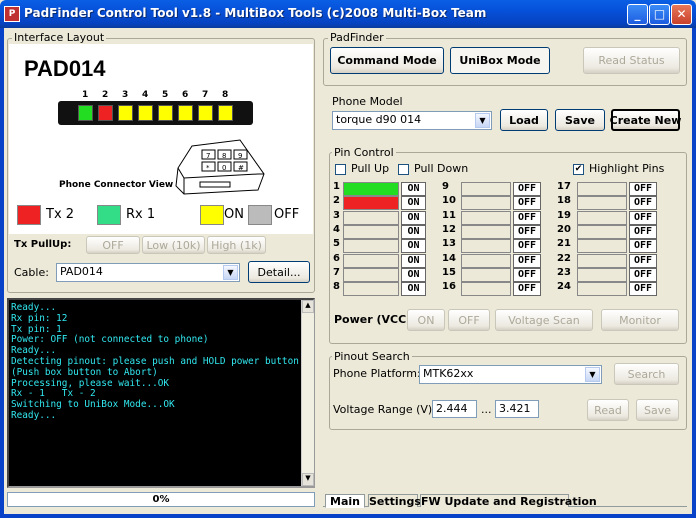 The height and width of the screenshot is (518, 696). I want to click on read-status-button: Read Status, so click(631, 60).